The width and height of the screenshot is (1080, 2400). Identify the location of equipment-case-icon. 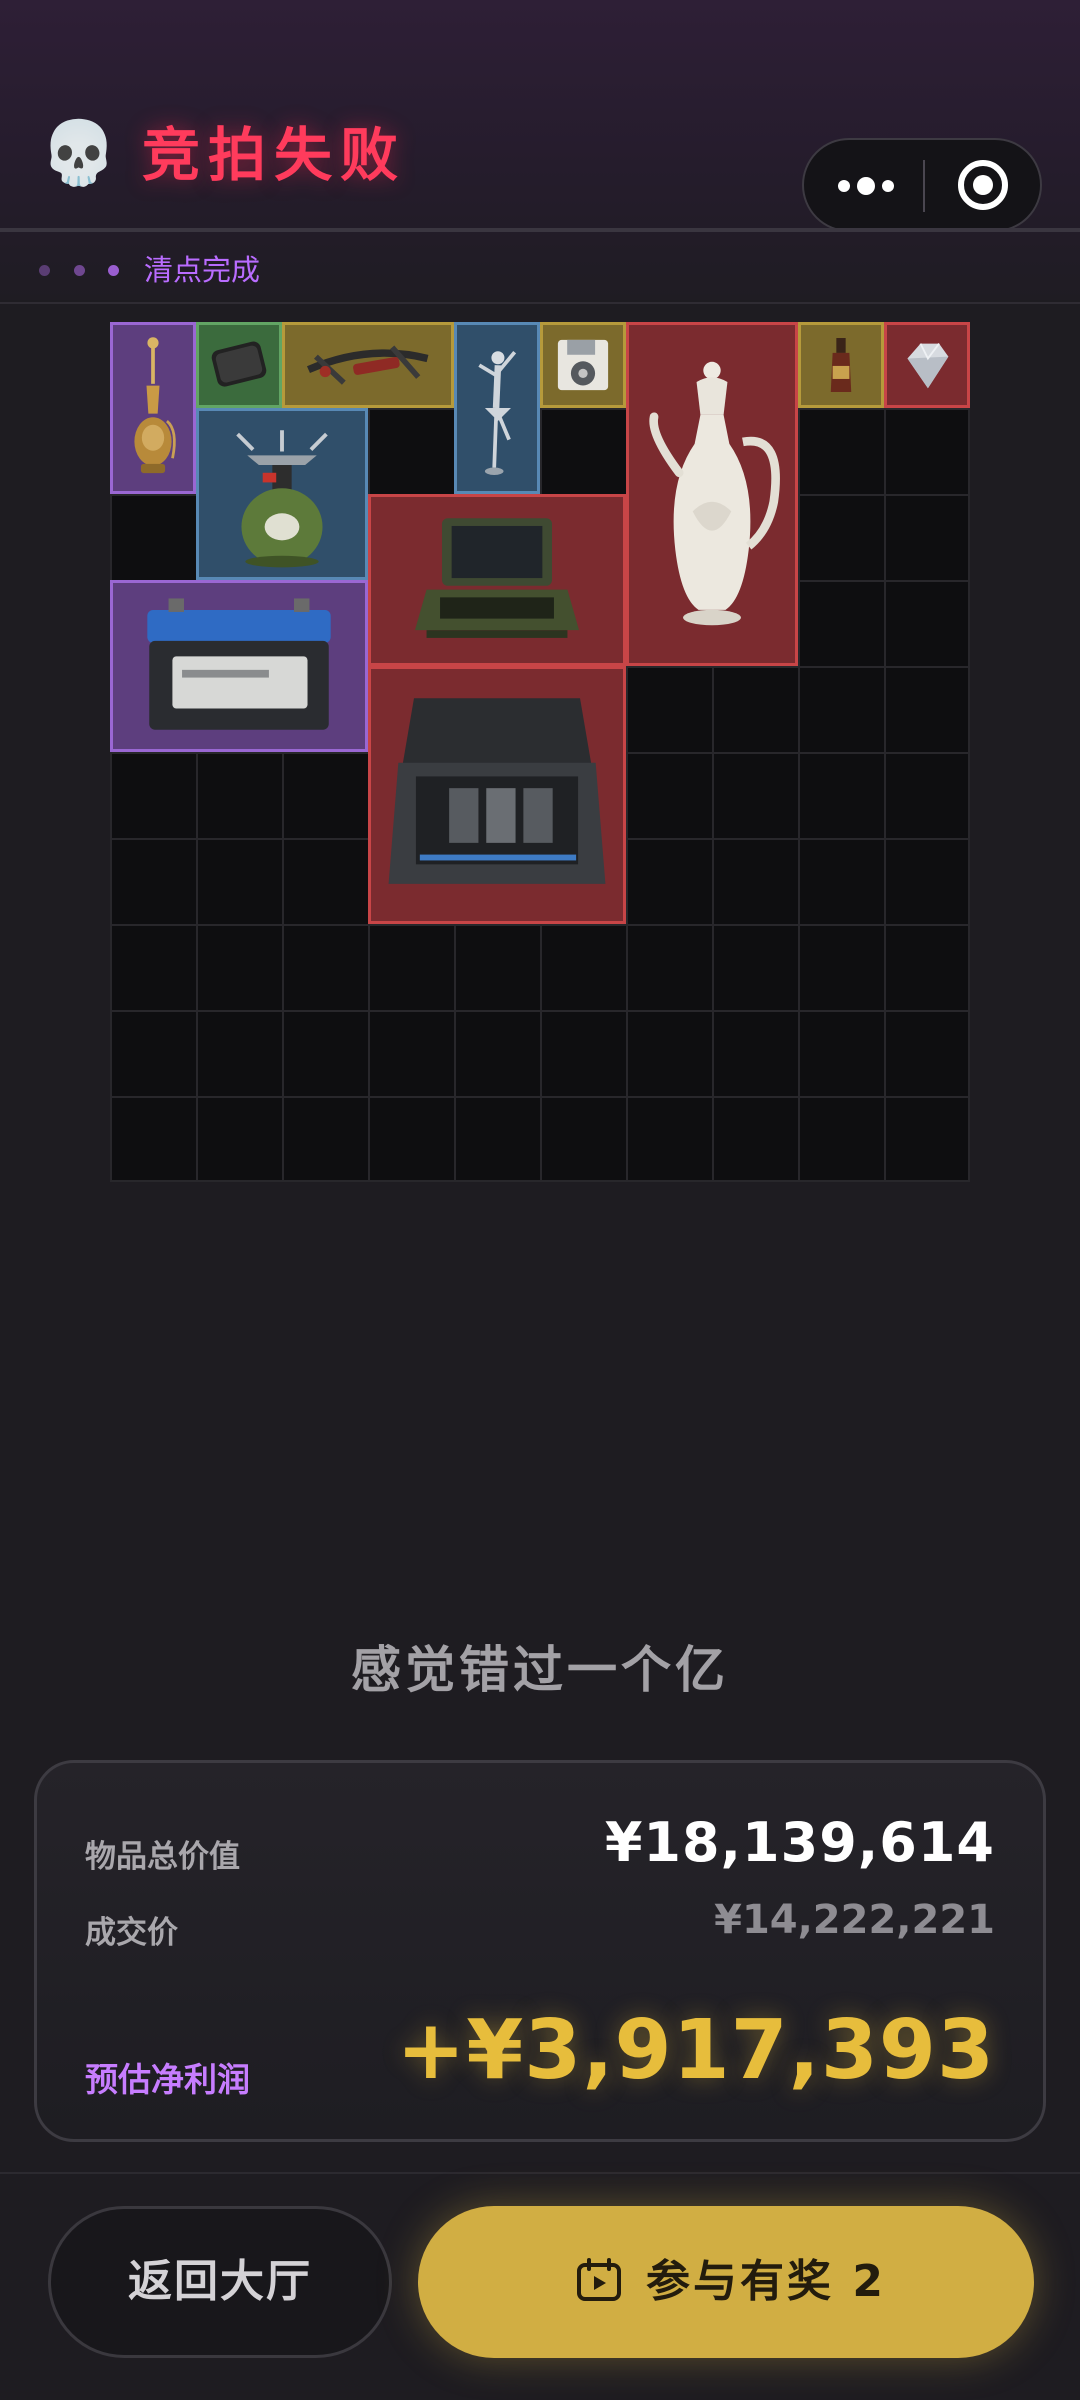
(497, 791).